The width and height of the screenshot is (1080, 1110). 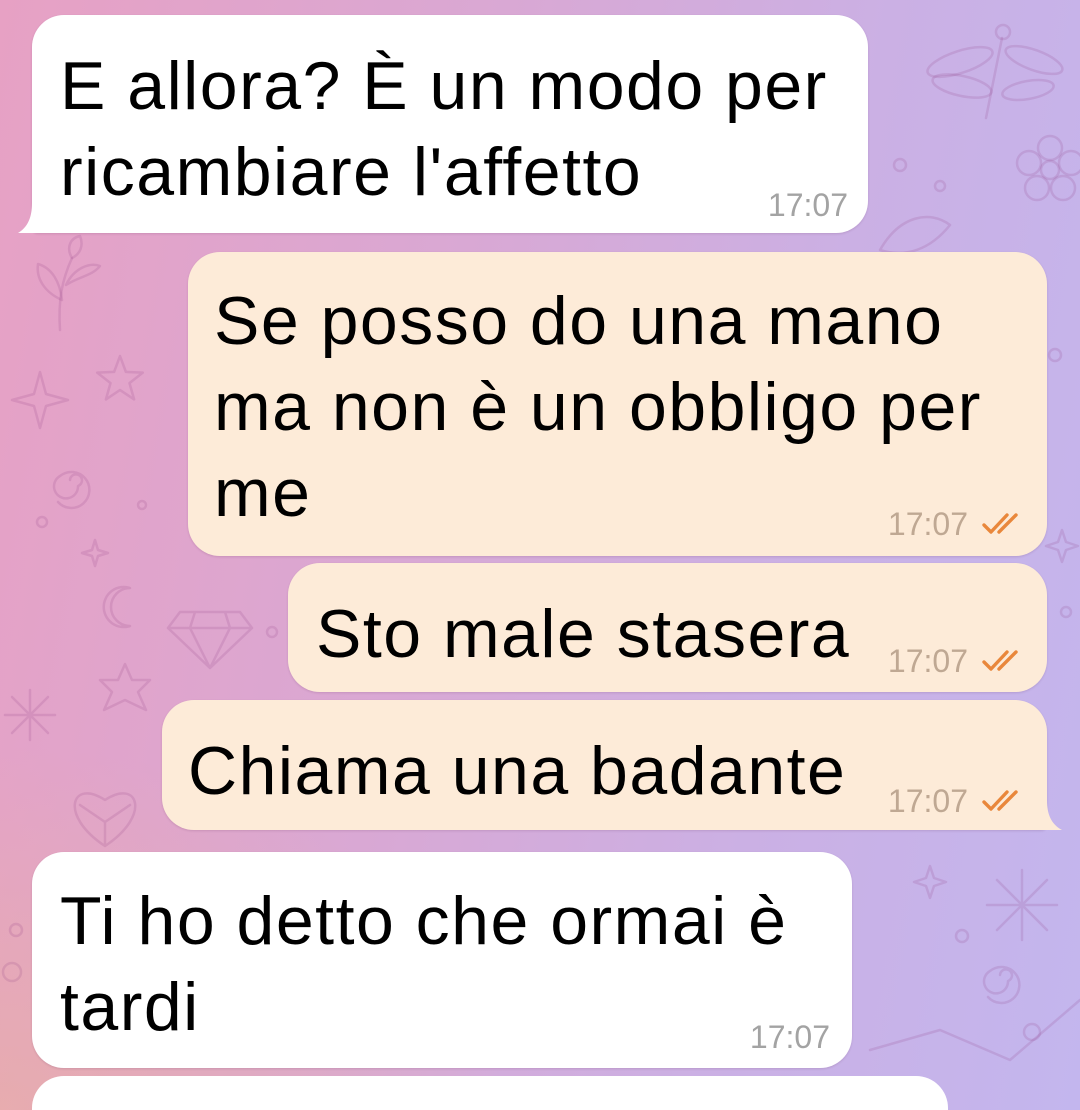 I want to click on message-bubble-incoming-partial, so click(x=490, y=1093).